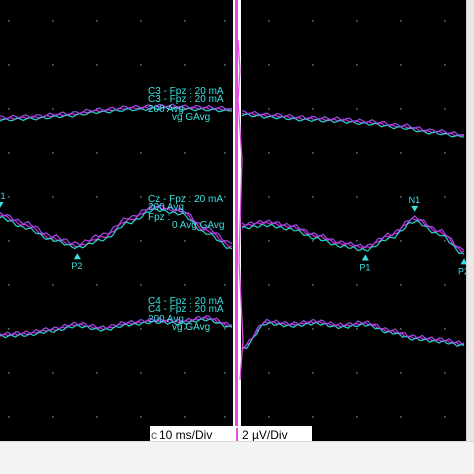  I want to click on channel-label: 0 Avg GAvg, so click(198, 225).